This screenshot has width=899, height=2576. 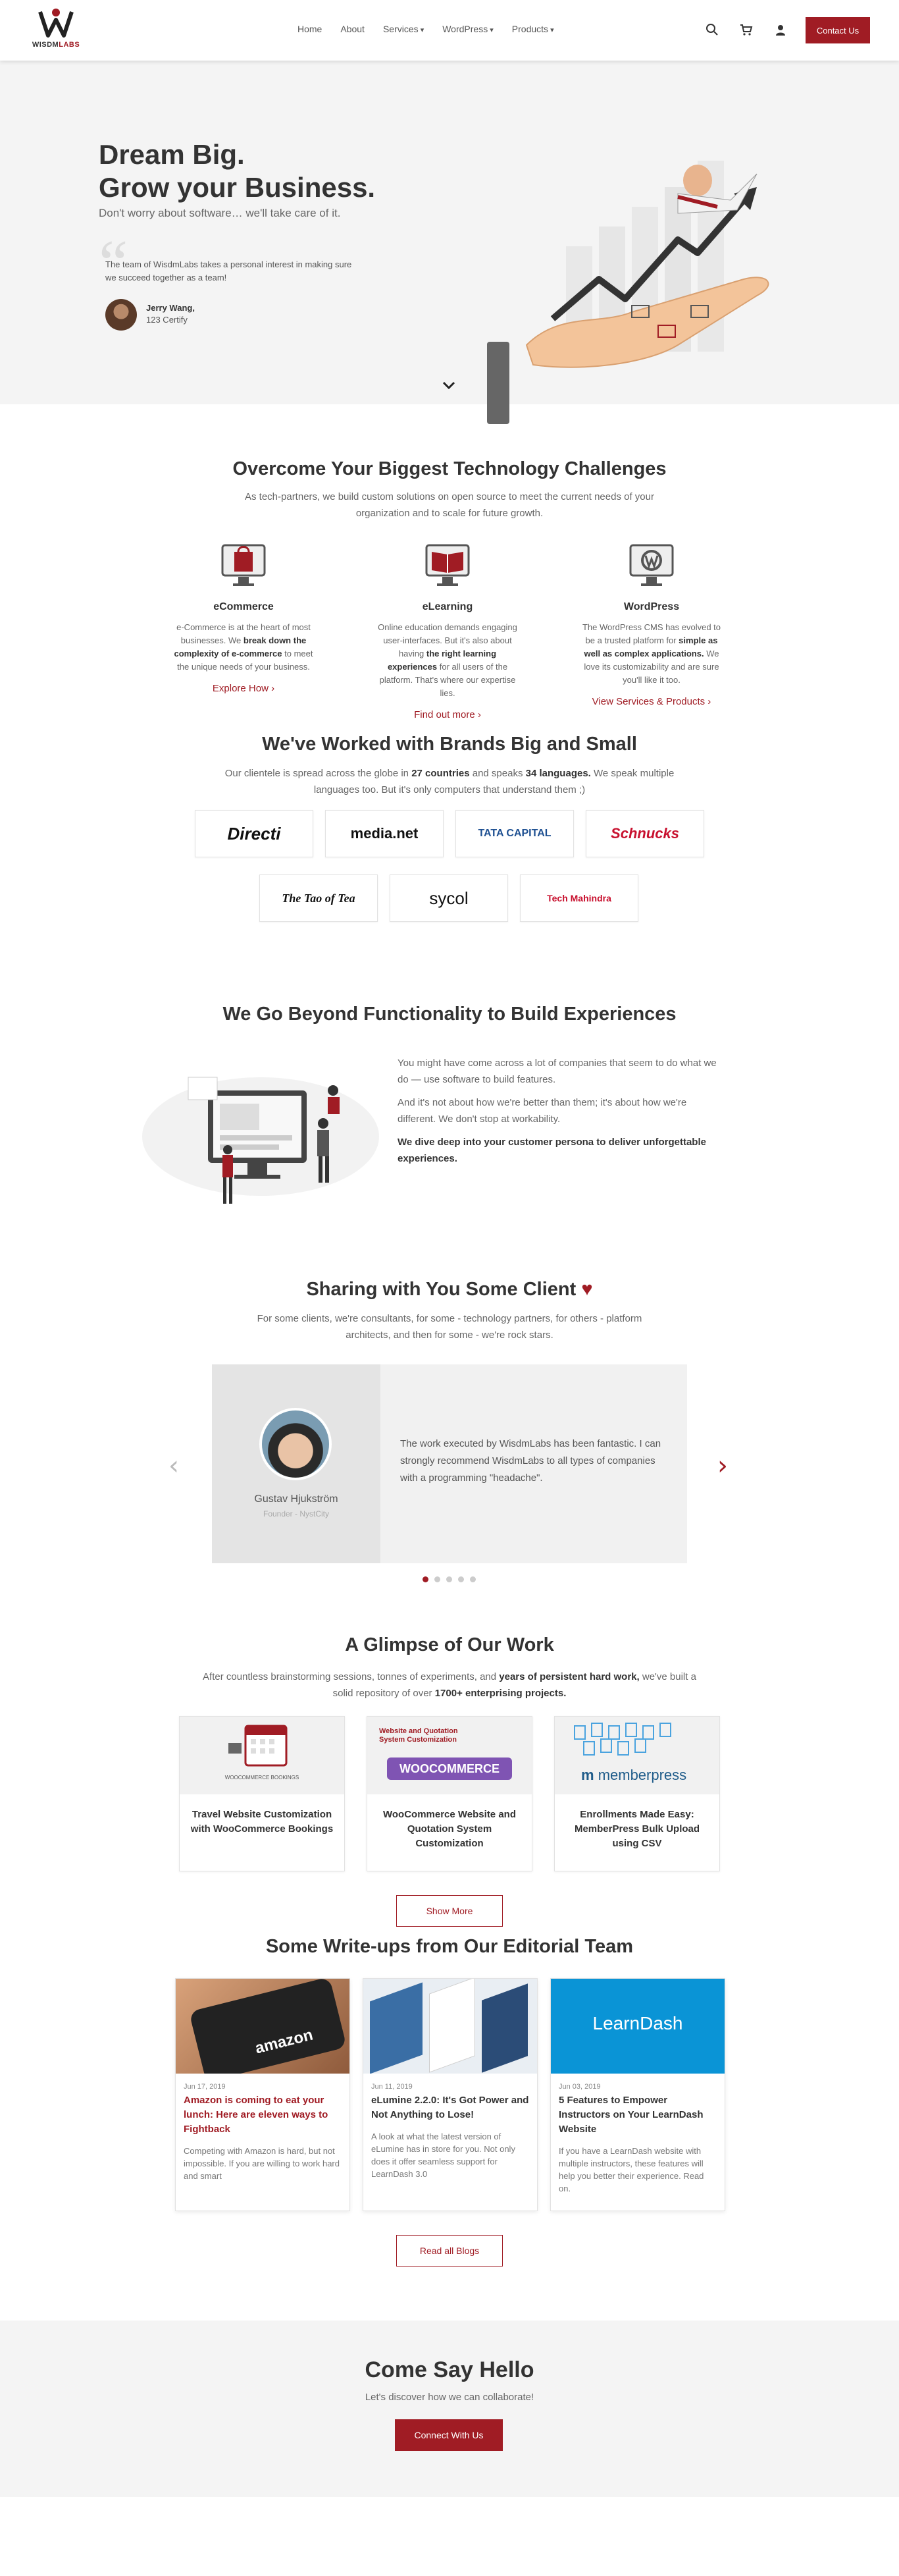 I want to click on brands-title: We've Worked with Brands Big and Small, so click(x=449, y=745).